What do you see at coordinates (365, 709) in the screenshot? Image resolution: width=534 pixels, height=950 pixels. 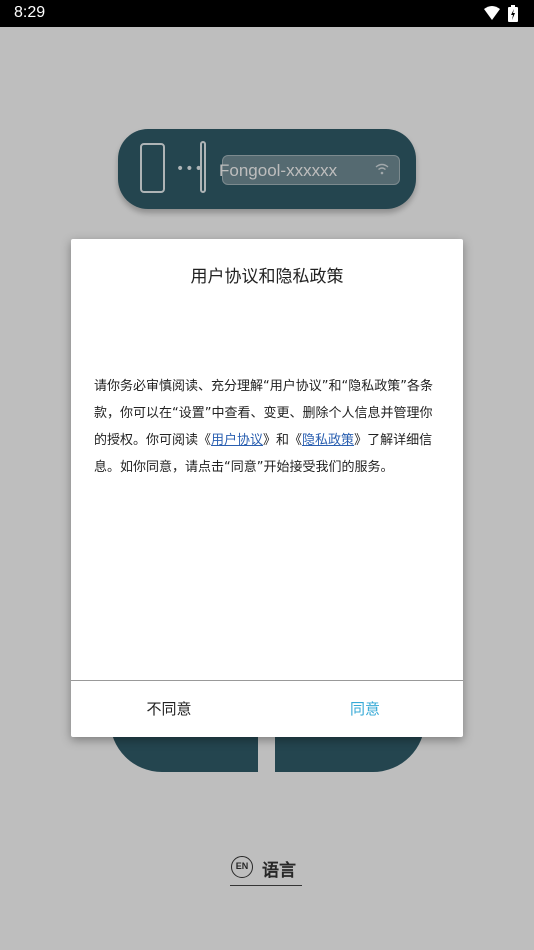 I see `agree-button: 同意` at bounding box center [365, 709].